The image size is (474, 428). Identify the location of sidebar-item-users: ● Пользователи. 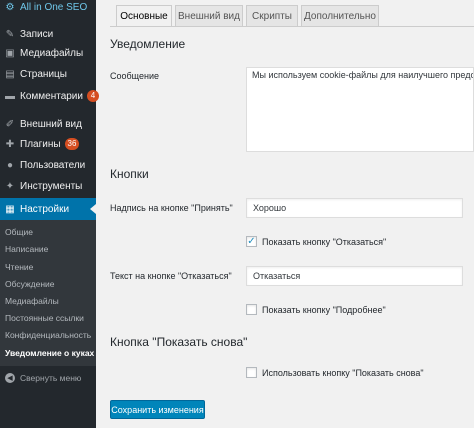
(48, 165).